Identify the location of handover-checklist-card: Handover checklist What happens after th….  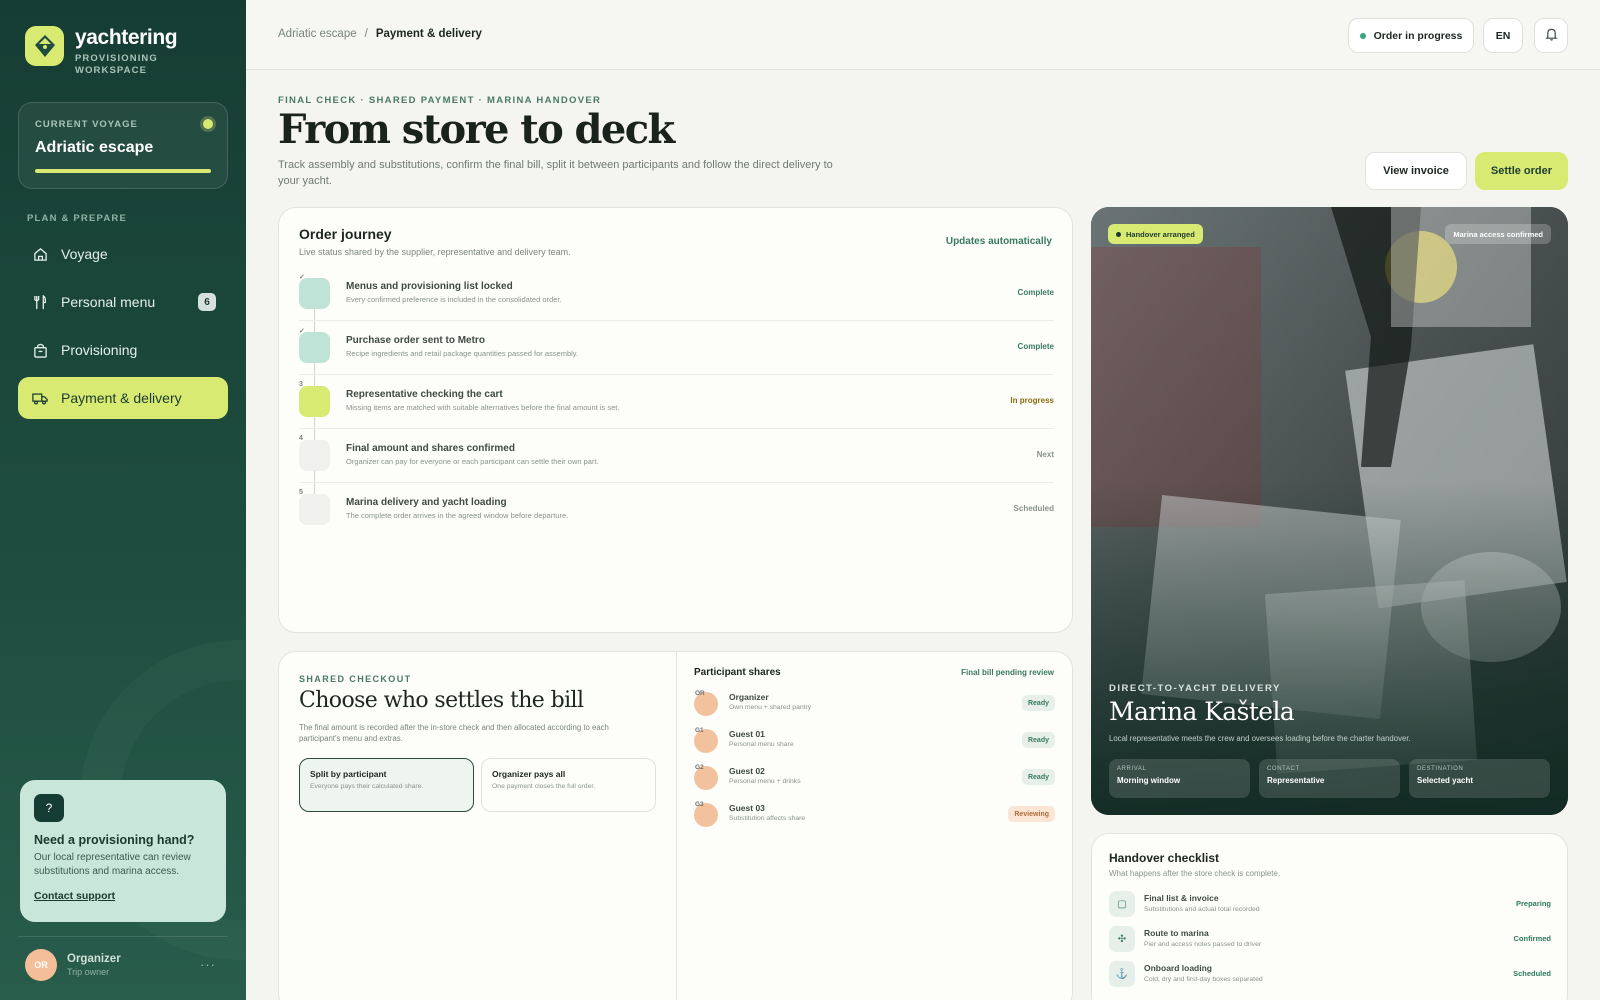
(1329, 916).